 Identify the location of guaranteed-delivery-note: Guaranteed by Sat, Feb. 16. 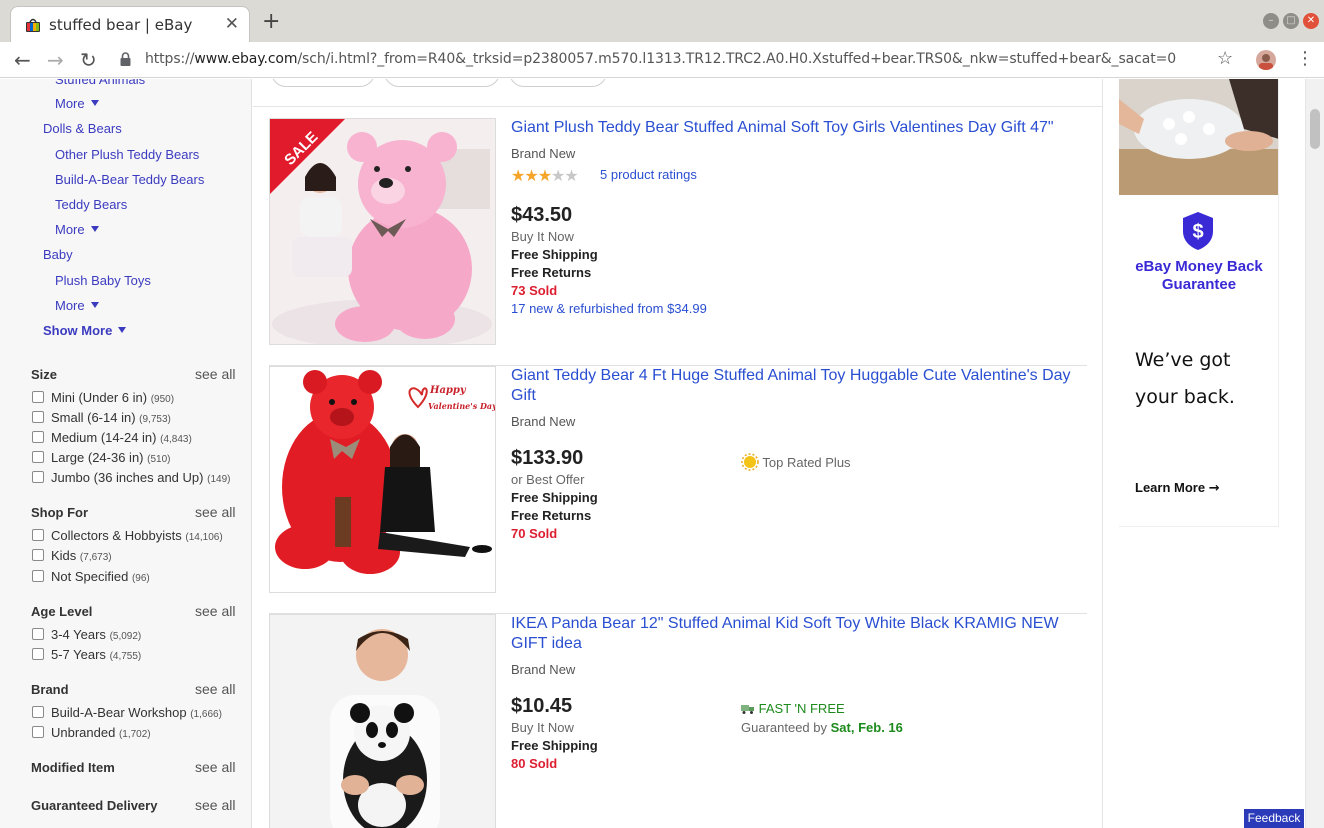
(822, 727).